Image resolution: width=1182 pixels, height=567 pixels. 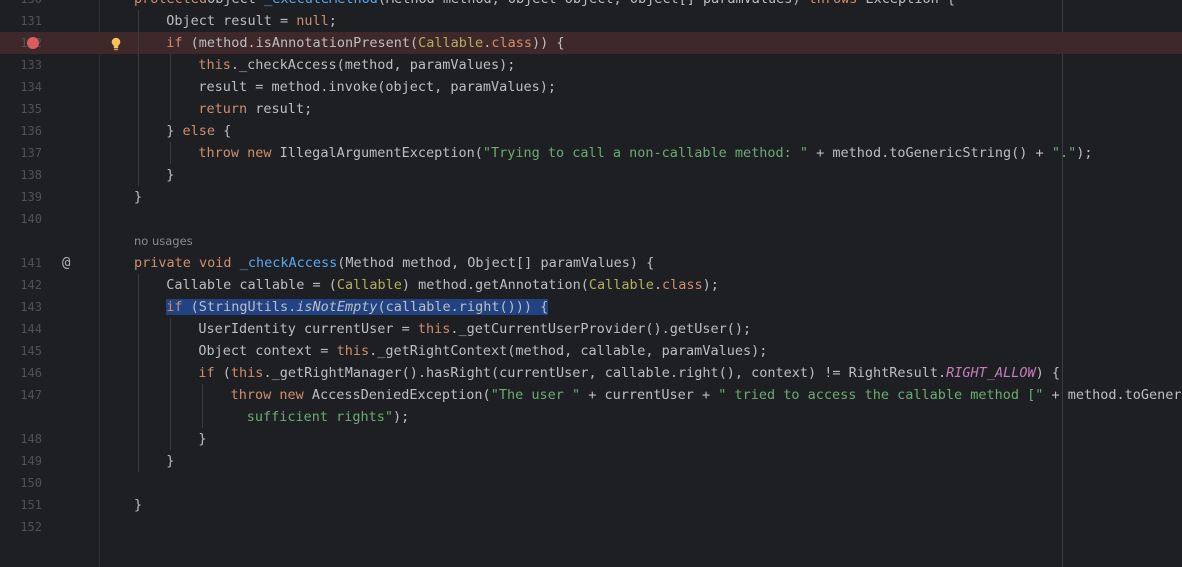 I want to click on code-text: } else {, so click(x=198, y=131).